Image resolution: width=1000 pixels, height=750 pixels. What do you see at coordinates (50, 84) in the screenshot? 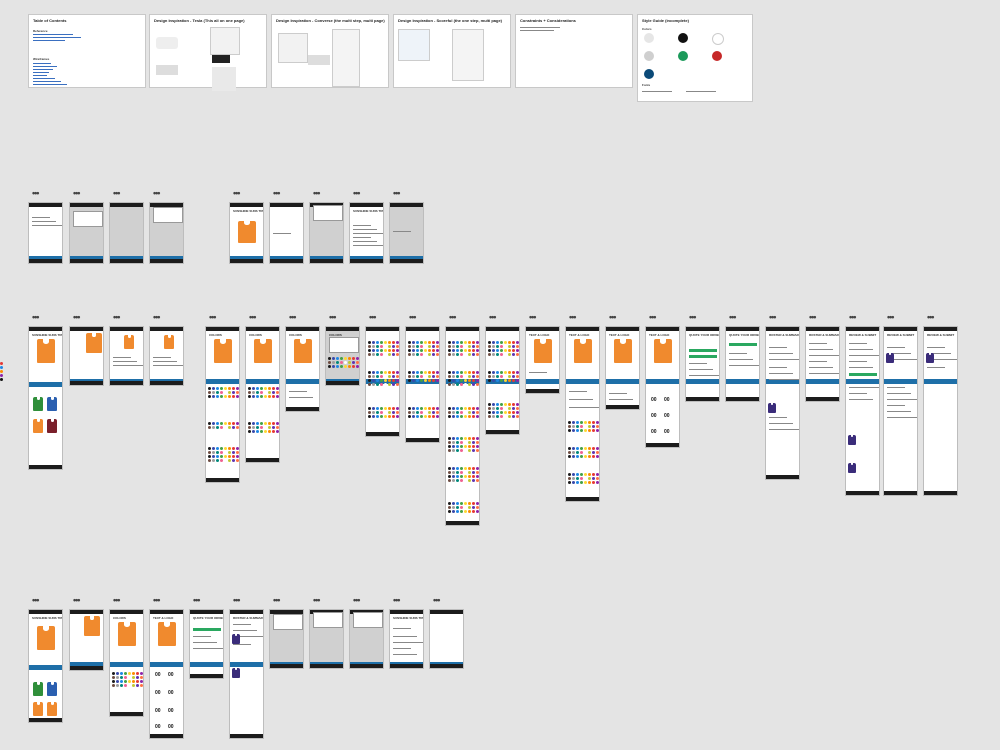
I see `toc-link` at bounding box center [50, 84].